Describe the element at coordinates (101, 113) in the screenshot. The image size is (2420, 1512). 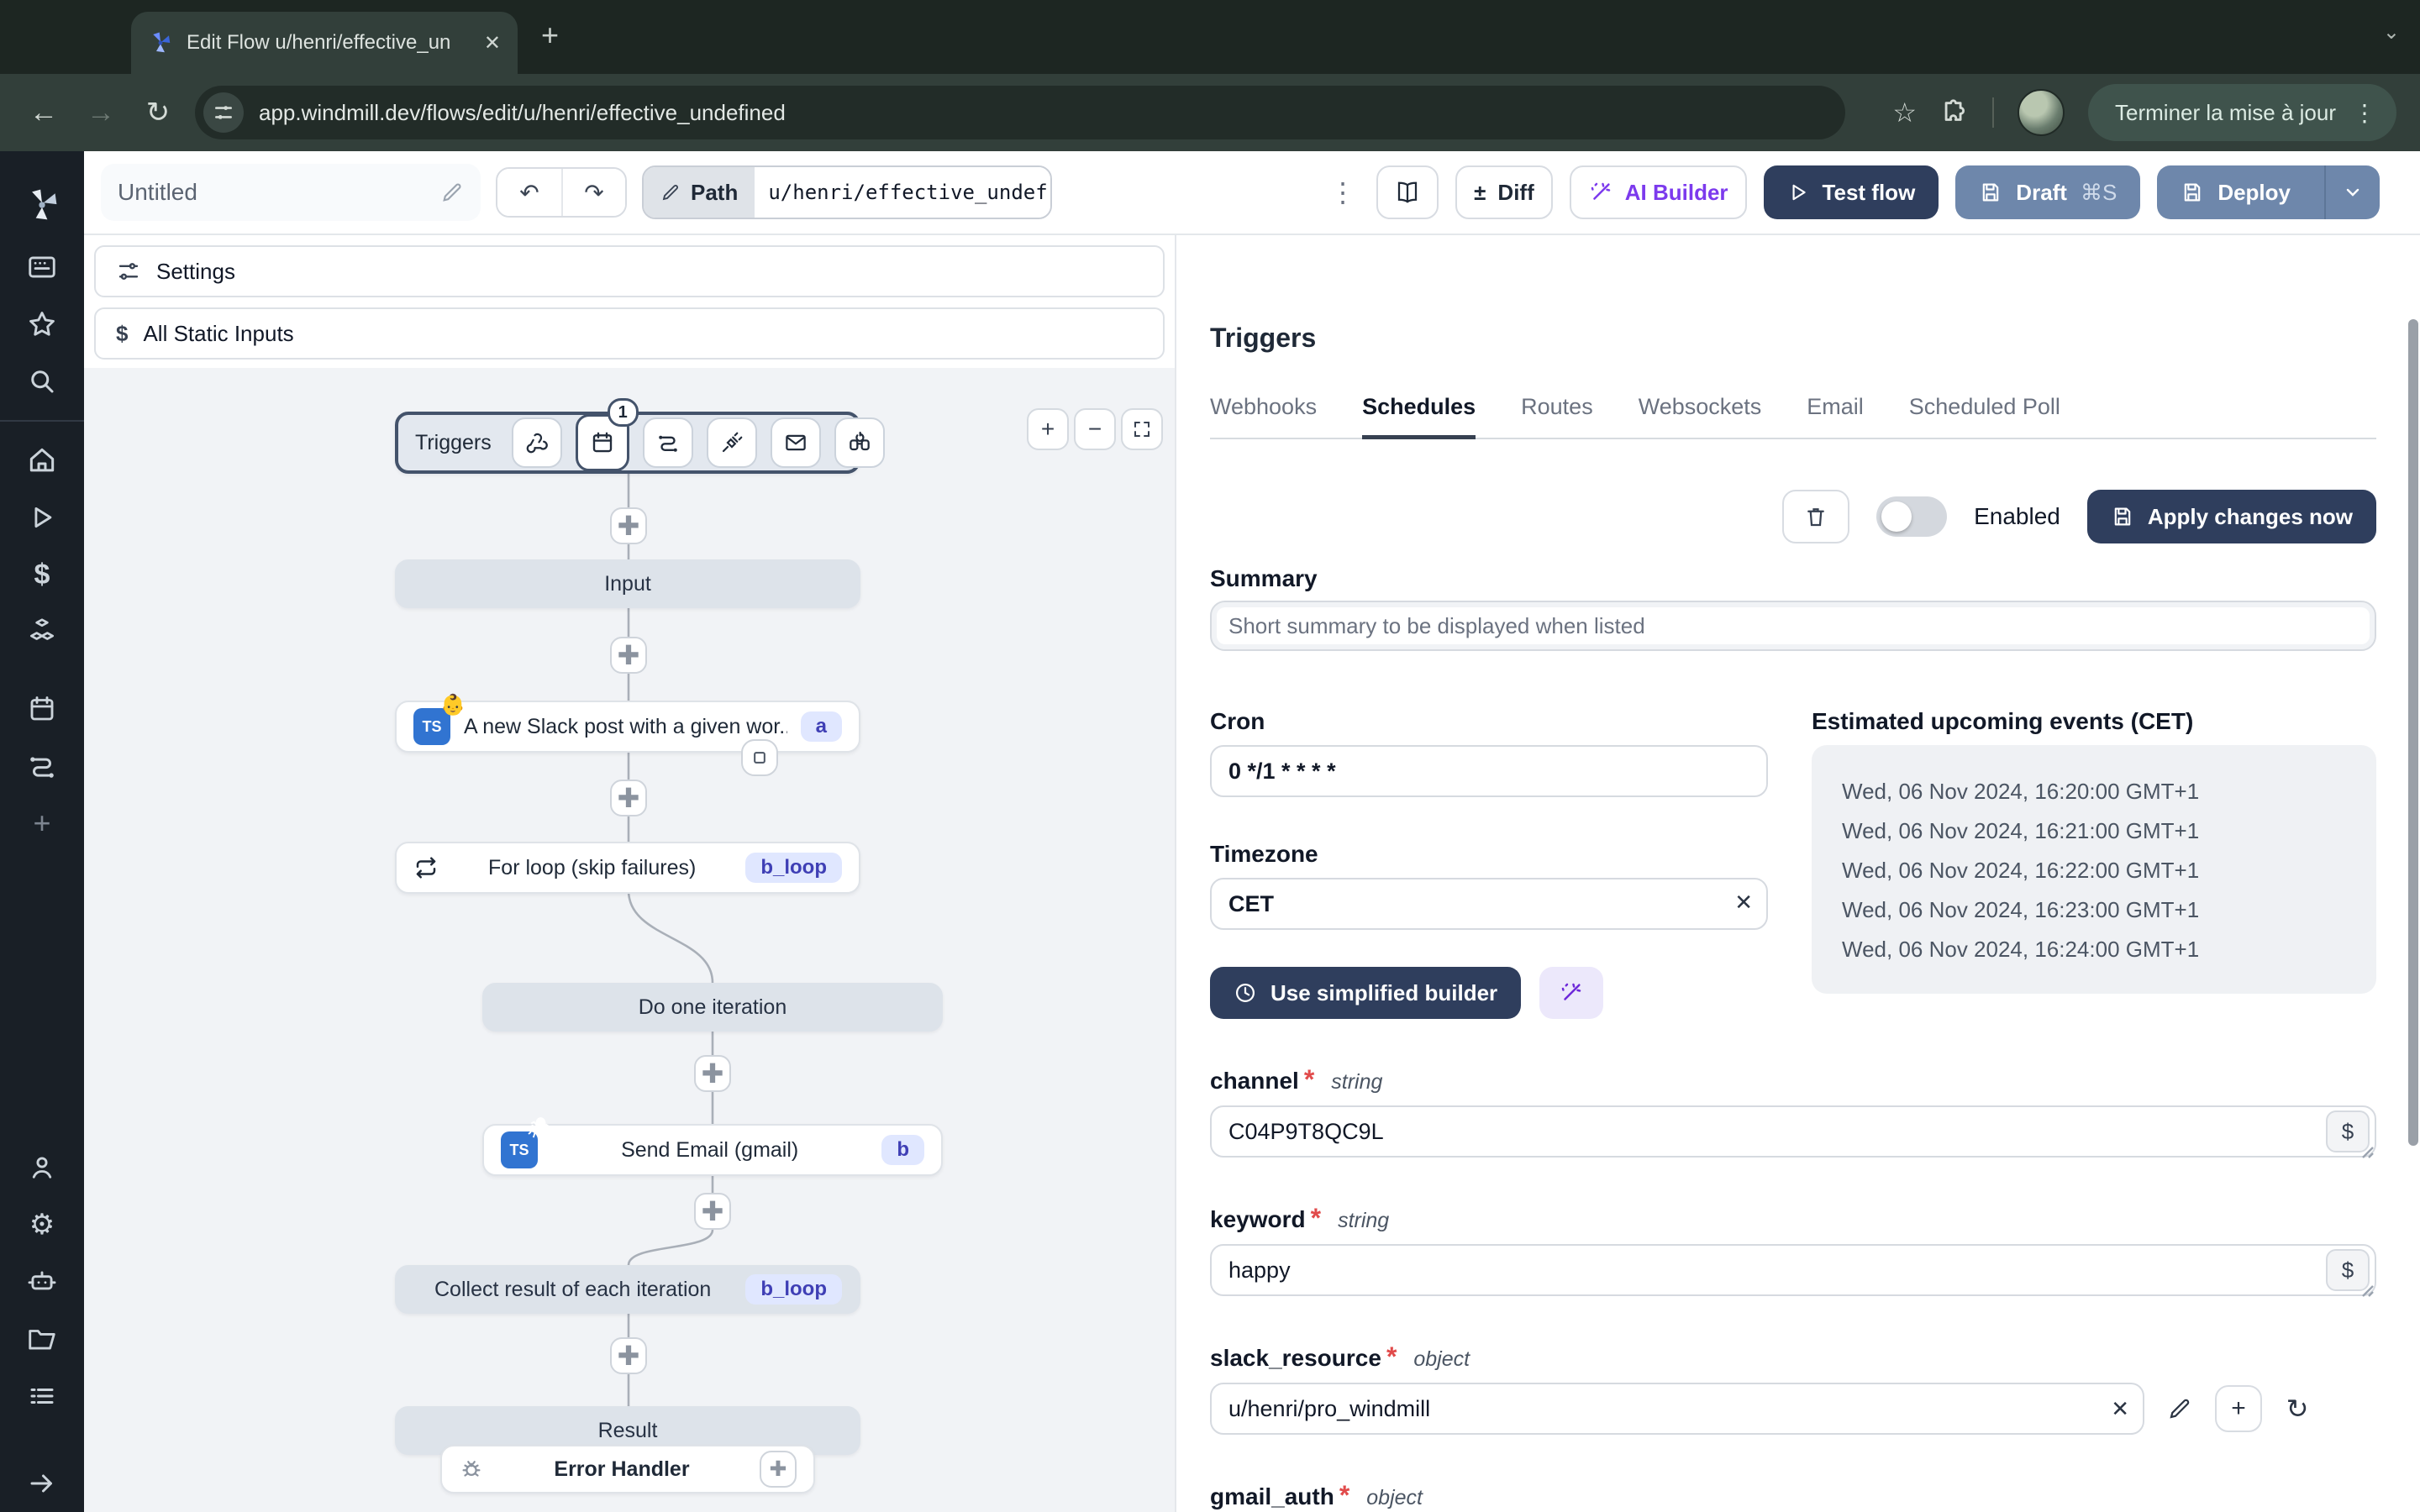
I see `forward-icon: →` at that location.